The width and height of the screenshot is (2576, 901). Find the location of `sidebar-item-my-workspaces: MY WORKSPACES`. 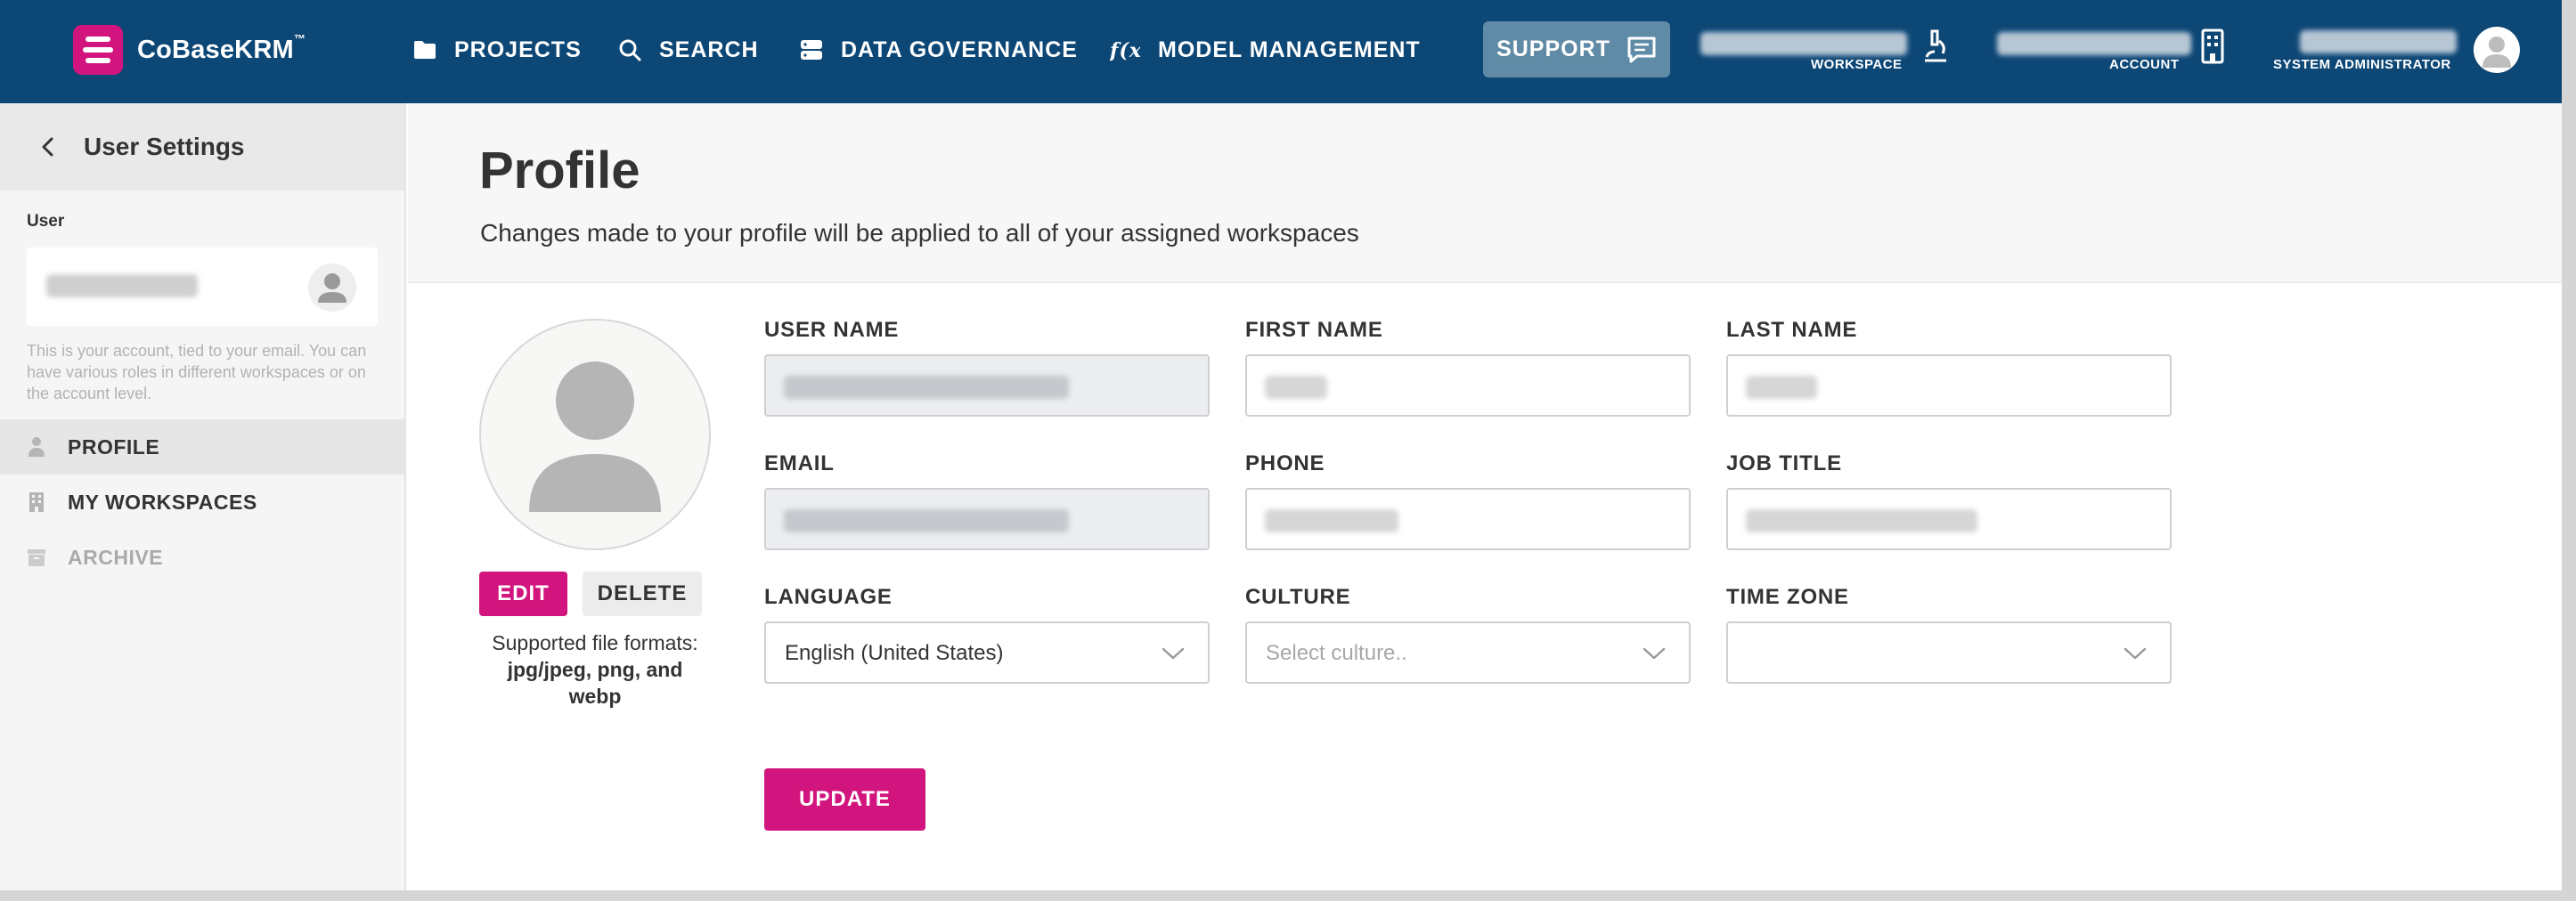

sidebar-item-my-workspaces: MY WORKSPACES is located at coordinates (202, 503).